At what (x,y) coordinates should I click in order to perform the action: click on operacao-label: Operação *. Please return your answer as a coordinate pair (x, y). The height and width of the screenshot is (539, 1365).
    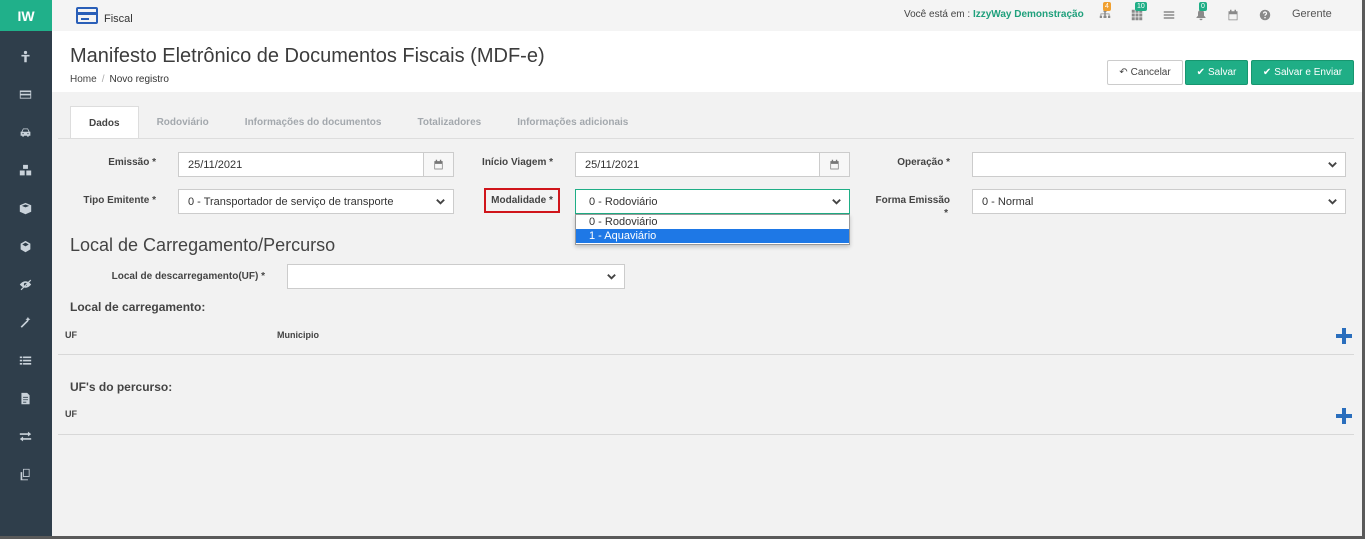
    Looking at the image, I should click on (923, 162).